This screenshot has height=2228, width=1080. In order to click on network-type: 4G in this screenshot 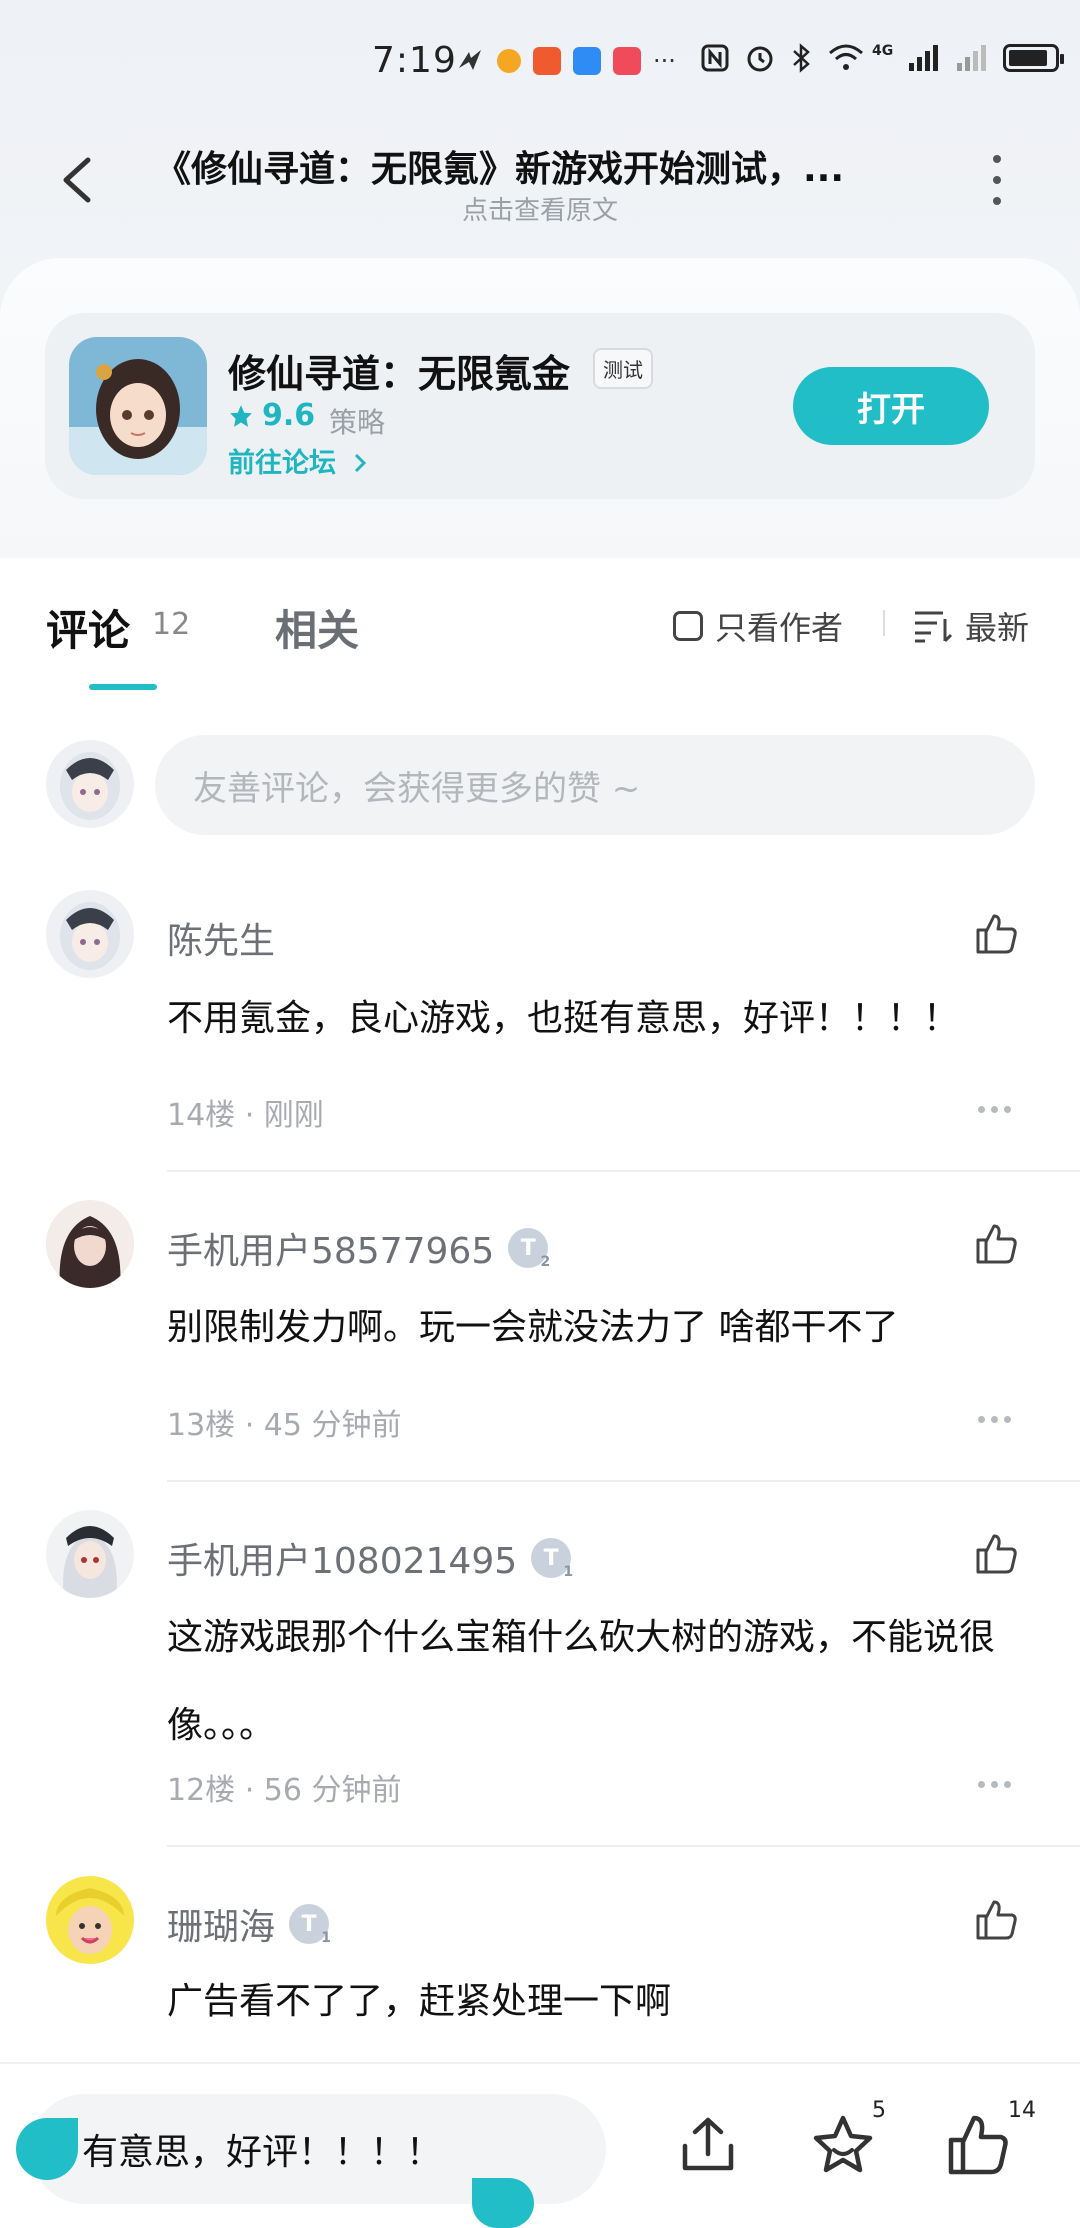, I will do `click(883, 51)`.